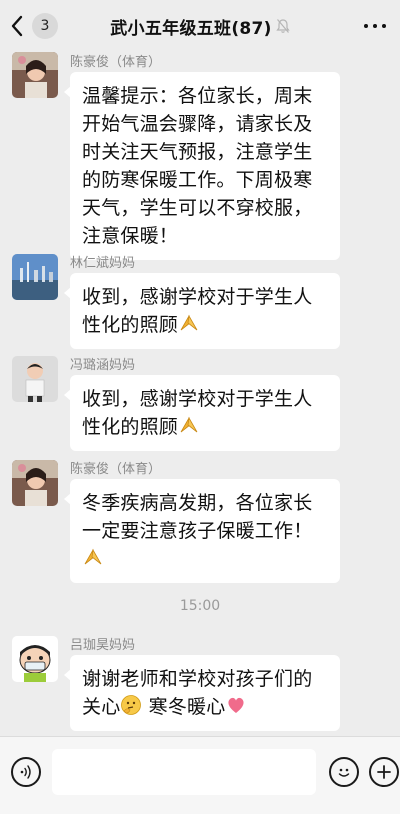 This screenshot has width=400, height=814. I want to click on voice-button, so click(26, 772).